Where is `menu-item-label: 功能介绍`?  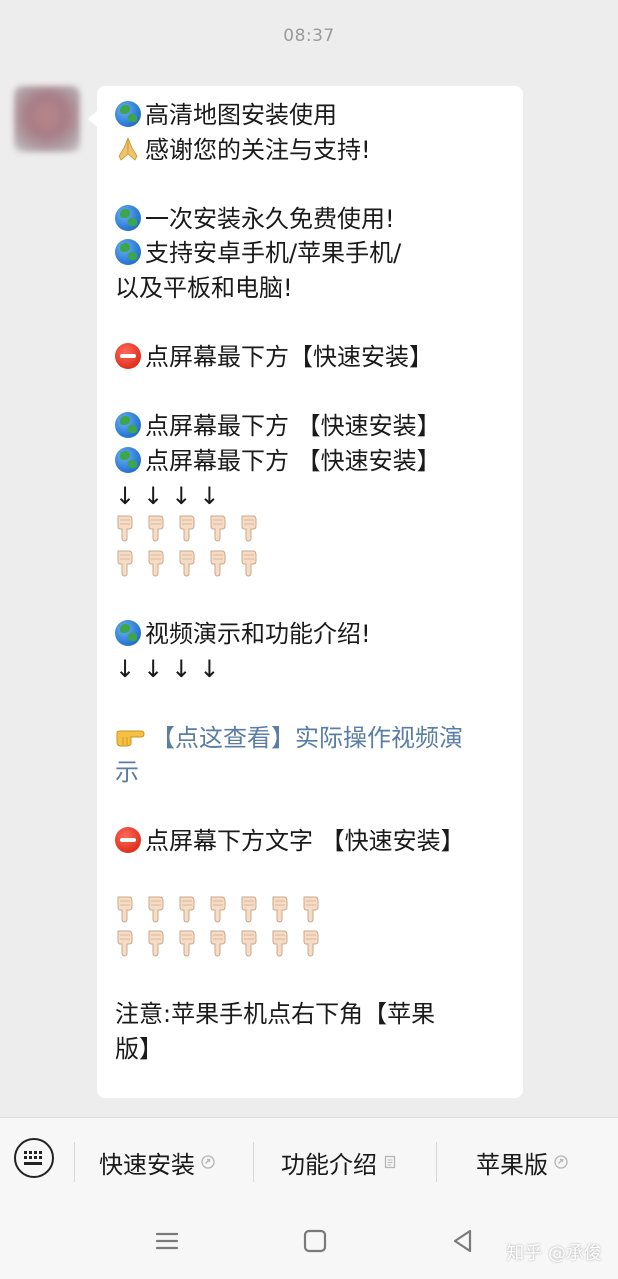 menu-item-label: 功能介绍 is located at coordinates (329, 1164).